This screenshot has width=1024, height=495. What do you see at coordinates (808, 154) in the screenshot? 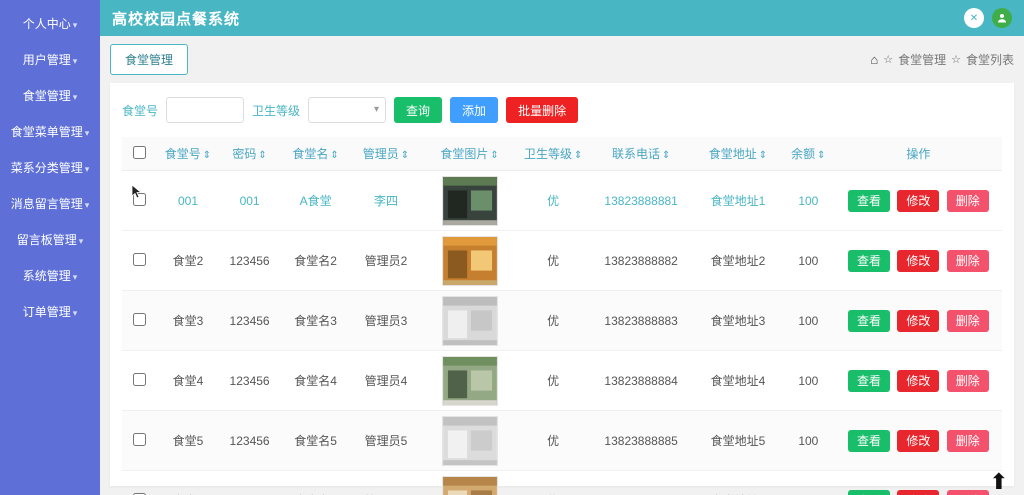
I see `column-header-balance: 余额 ⇕` at bounding box center [808, 154].